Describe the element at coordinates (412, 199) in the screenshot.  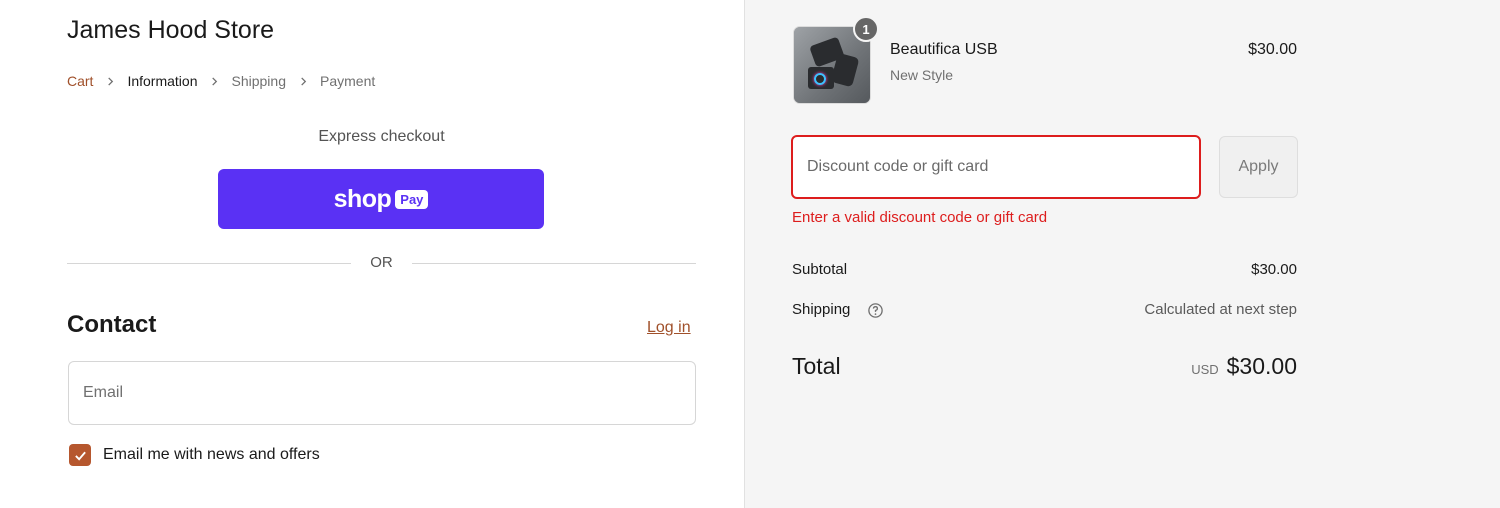
I see `shop-pay-badge: Pay` at that location.